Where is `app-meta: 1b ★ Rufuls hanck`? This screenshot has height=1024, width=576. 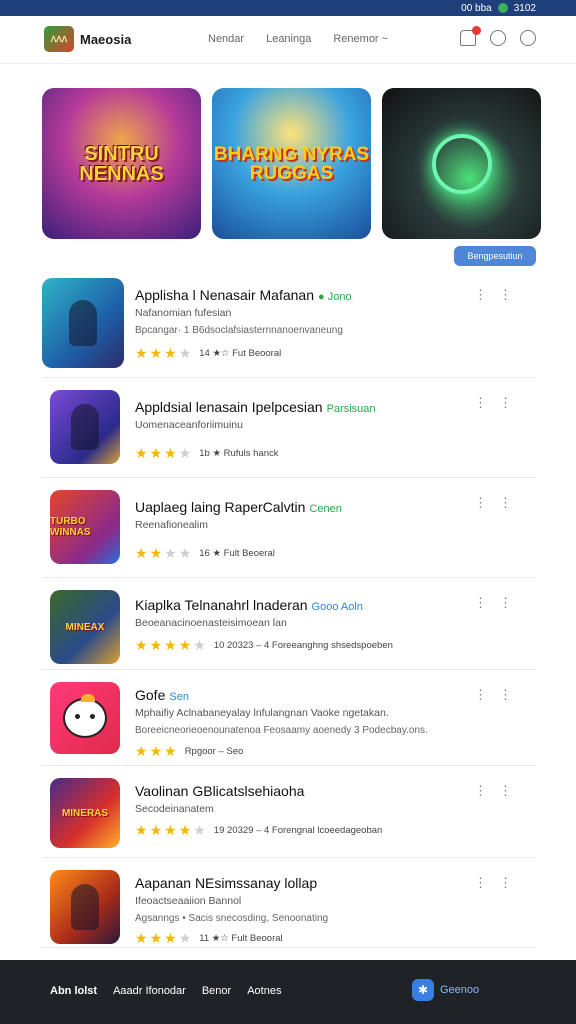 app-meta: 1b ★ Rufuls hanck is located at coordinates (239, 453).